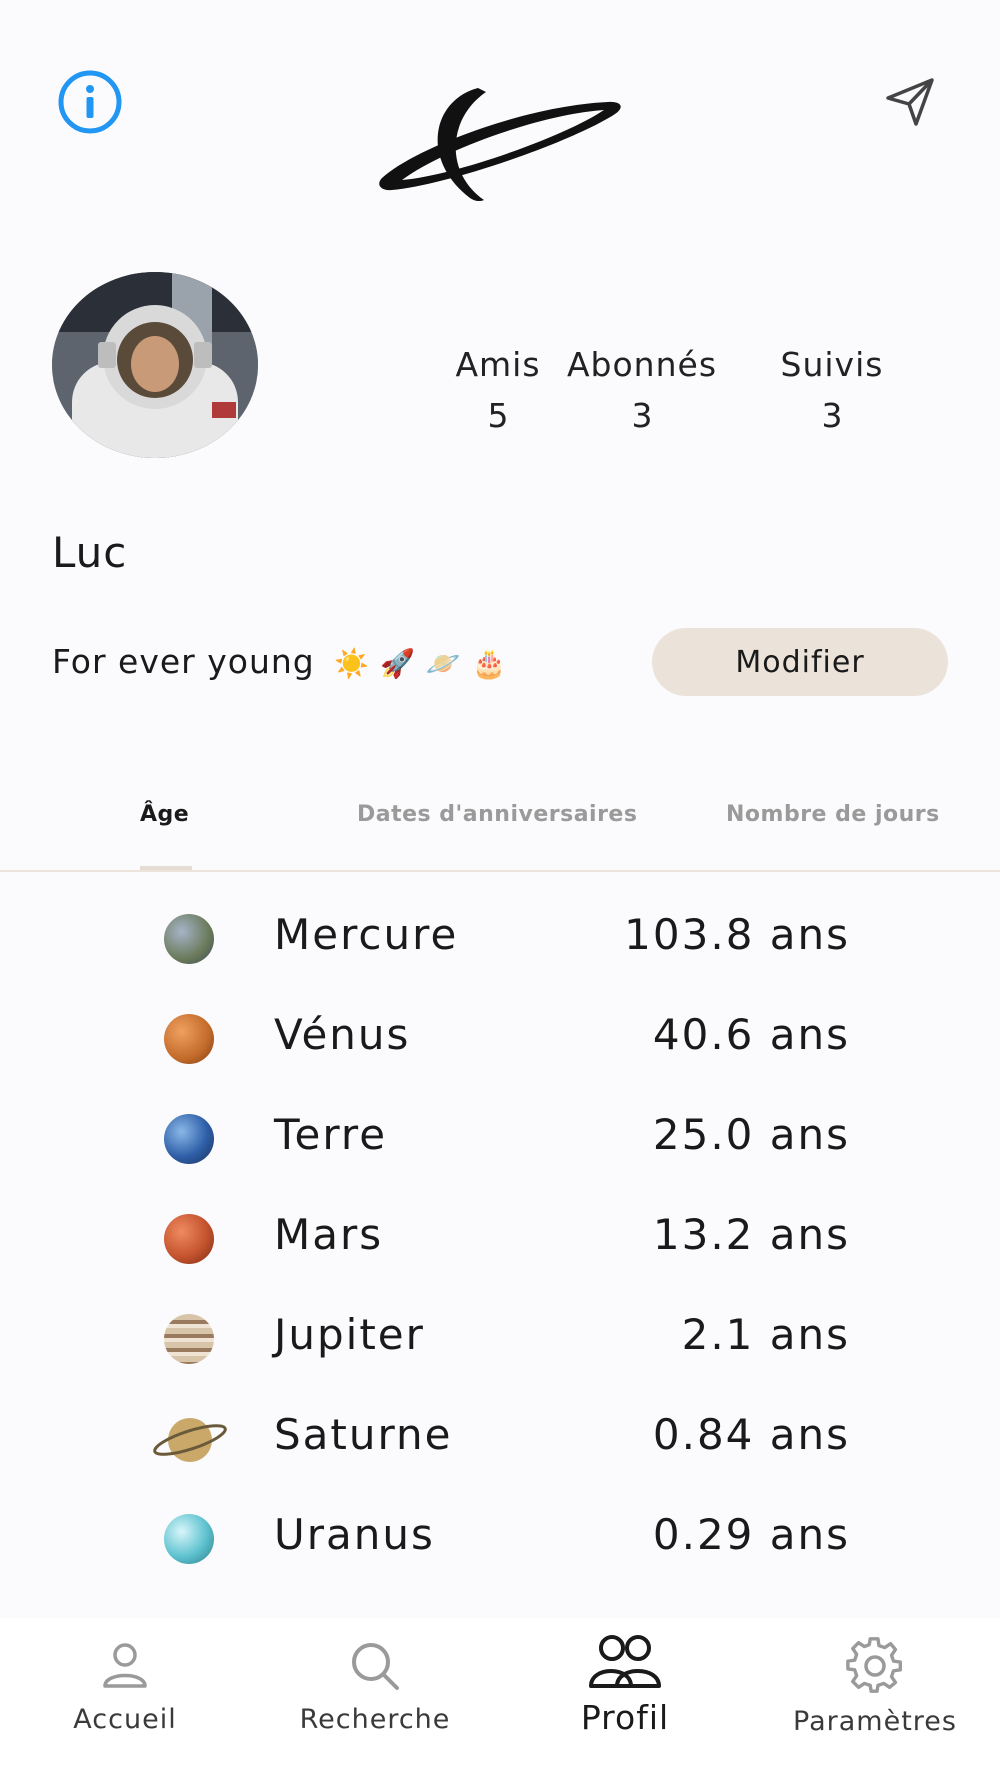 This screenshot has width=1000, height=1778. What do you see at coordinates (833, 814) in the screenshot?
I see `tab-nombre-de-jours: Nombre de jours` at bounding box center [833, 814].